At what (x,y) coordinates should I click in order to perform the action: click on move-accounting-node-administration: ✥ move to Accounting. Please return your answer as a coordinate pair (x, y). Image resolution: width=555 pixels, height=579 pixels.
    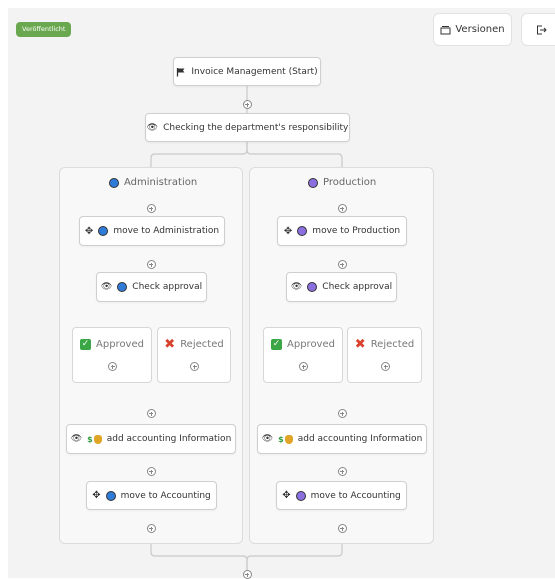
    Looking at the image, I should click on (151, 495).